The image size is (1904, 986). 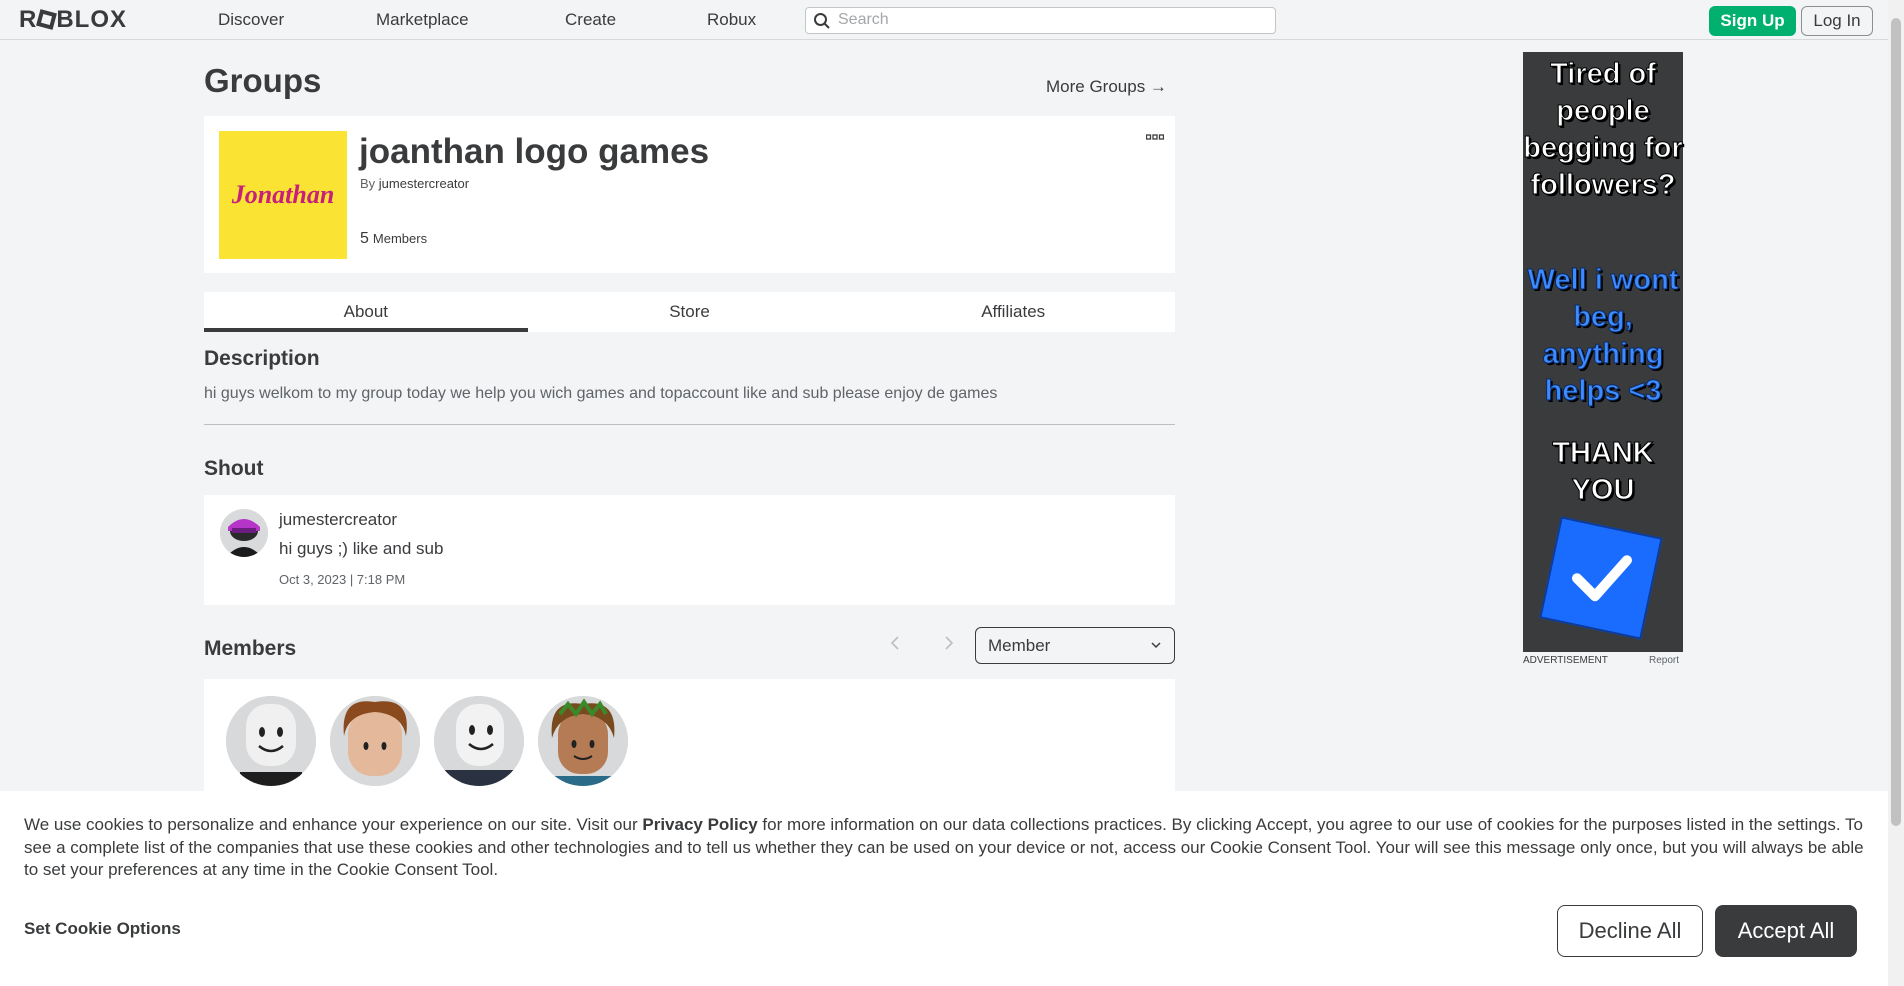 What do you see at coordinates (1075, 645) in the screenshot?
I see `role-dropdown: Member` at bounding box center [1075, 645].